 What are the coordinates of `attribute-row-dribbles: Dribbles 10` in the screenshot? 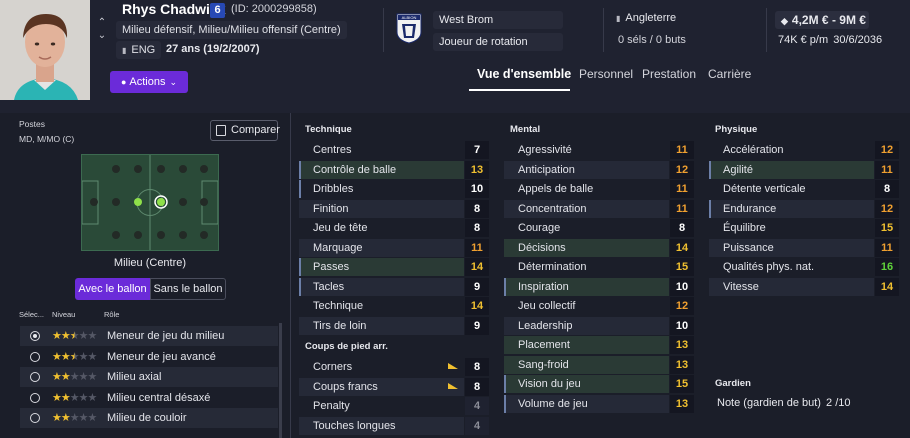 It's located at (394, 189).